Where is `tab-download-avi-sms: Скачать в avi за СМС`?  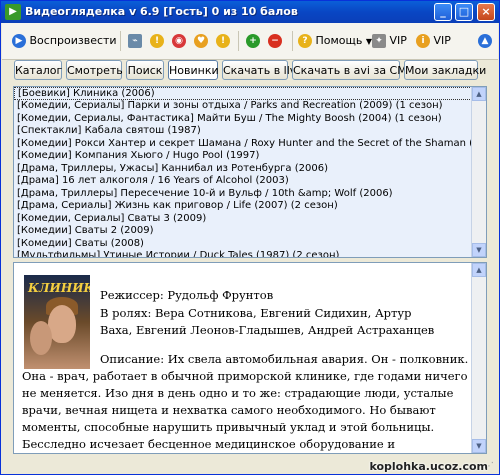
tab-download-avi-sms: Скачать в avi за СМС is located at coordinates (353, 70).